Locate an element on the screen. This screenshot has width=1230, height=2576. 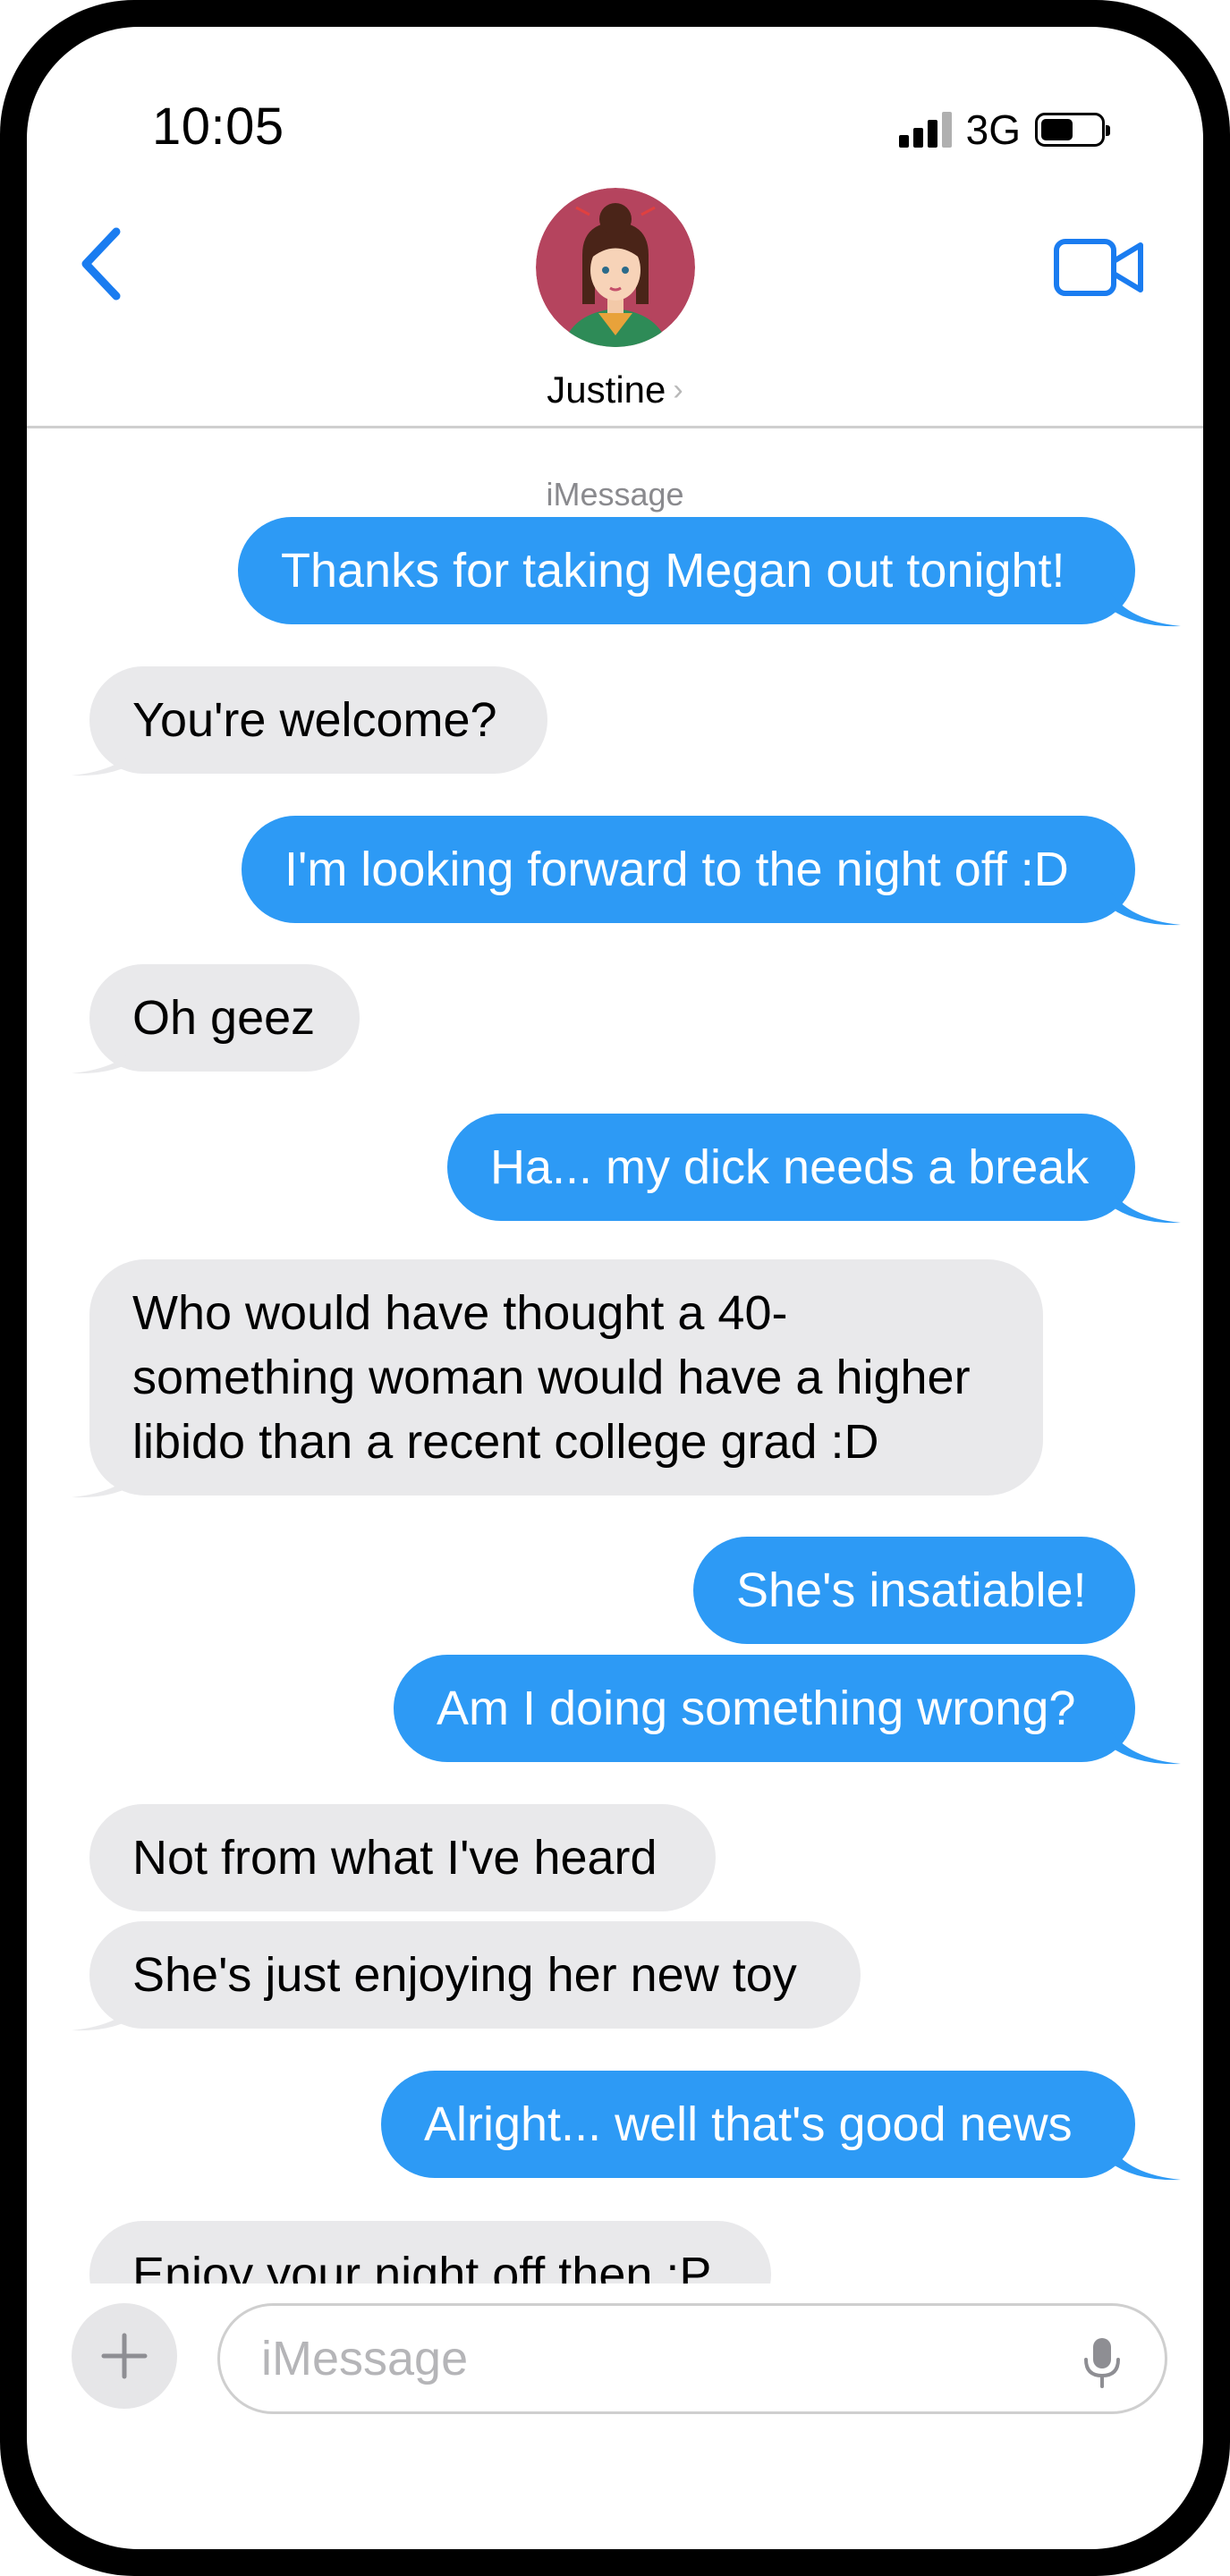
microphone-icon is located at coordinates (1102, 2362).